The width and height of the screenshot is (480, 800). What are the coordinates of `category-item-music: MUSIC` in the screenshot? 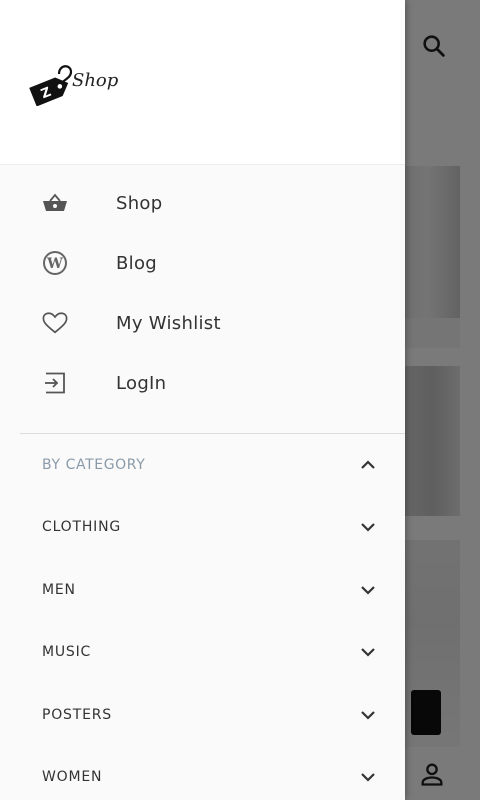 It's located at (202, 652).